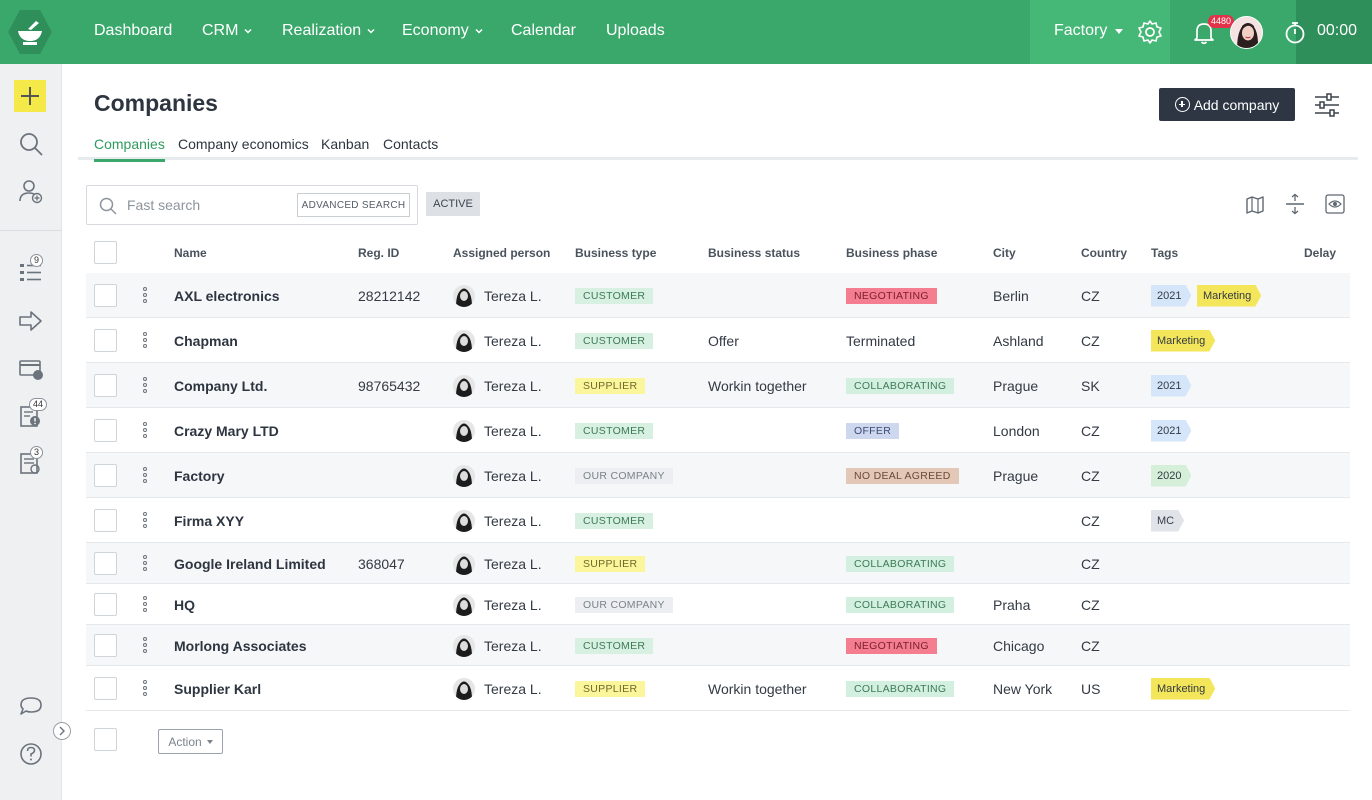 This screenshot has height=800, width=1372. What do you see at coordinates (718, 604) in the screenshot?
I see `table-row` at bounding box center [718, 604].